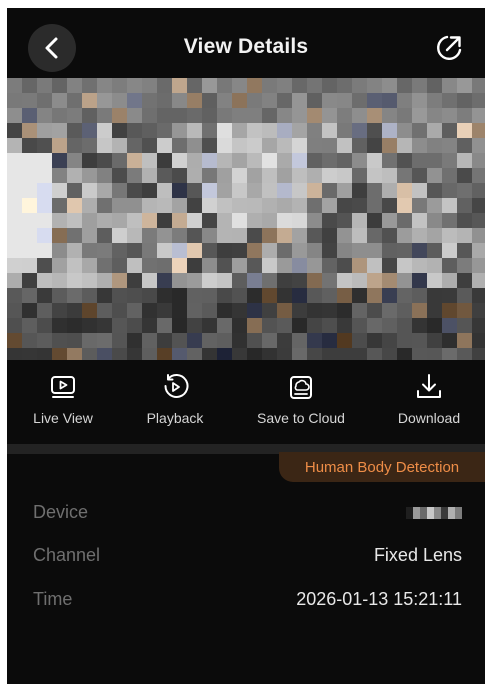 The image size is (486, 684). What do you see at coordinates (63, 403) in the screenshot?
I see `live-view-button: Live View` at bounding box center [63, 403].